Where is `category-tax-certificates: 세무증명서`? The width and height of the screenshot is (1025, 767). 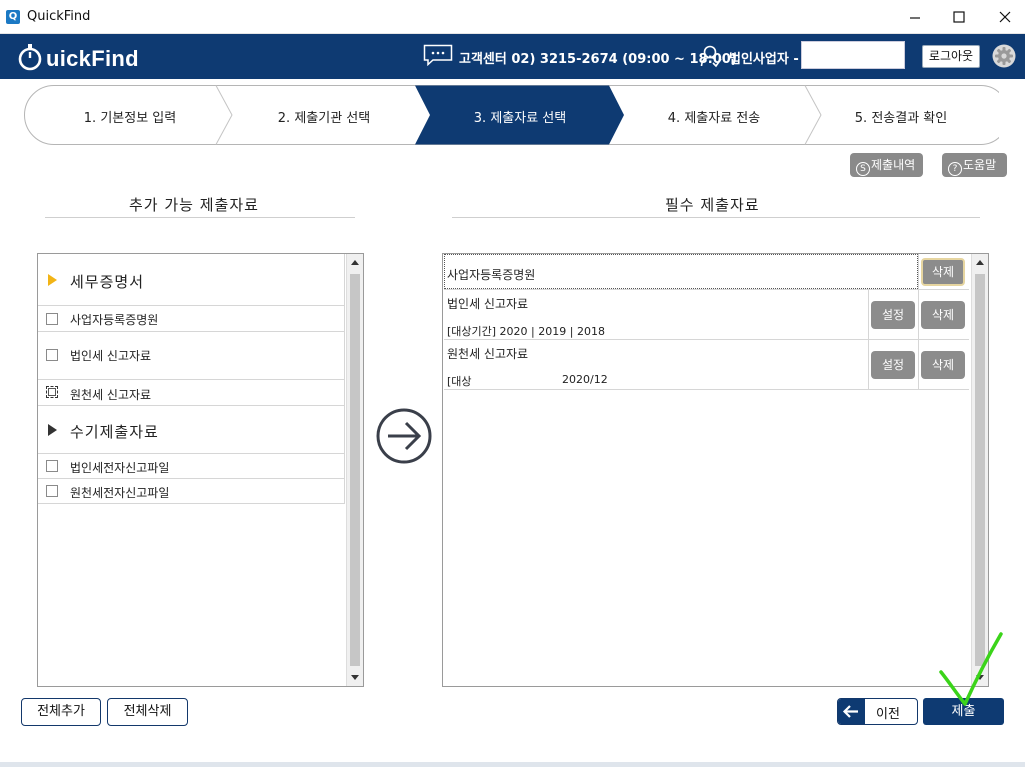 category-tax-certificates: 세무증명서 is located at coordinates (191, 280).